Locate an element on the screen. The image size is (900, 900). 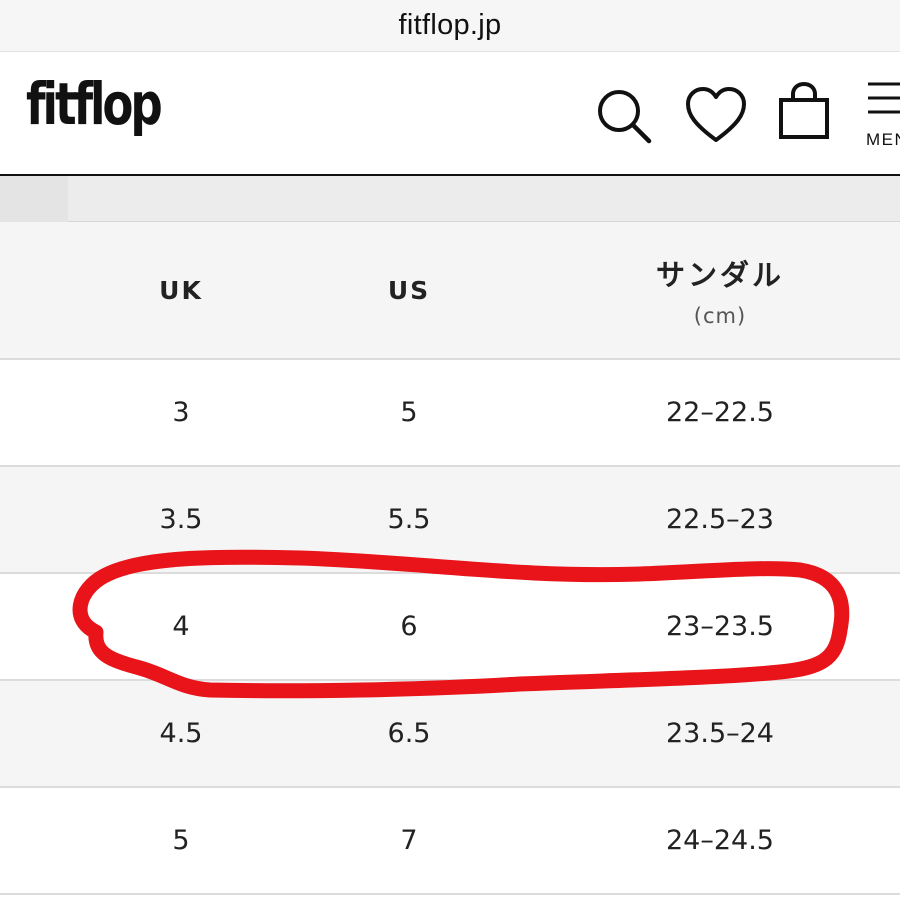
cell-us: 7 is located at coordinates (409, 840).